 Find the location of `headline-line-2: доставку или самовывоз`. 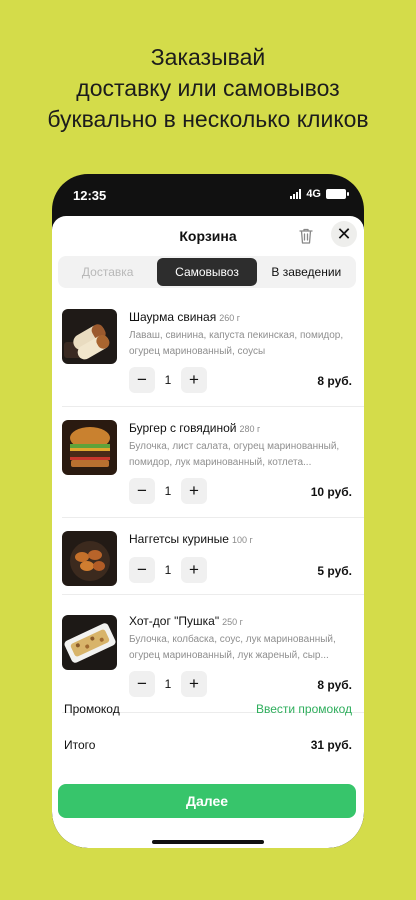

headline-line-2: доставку или самовывоз is located at coordinates (208, 88).